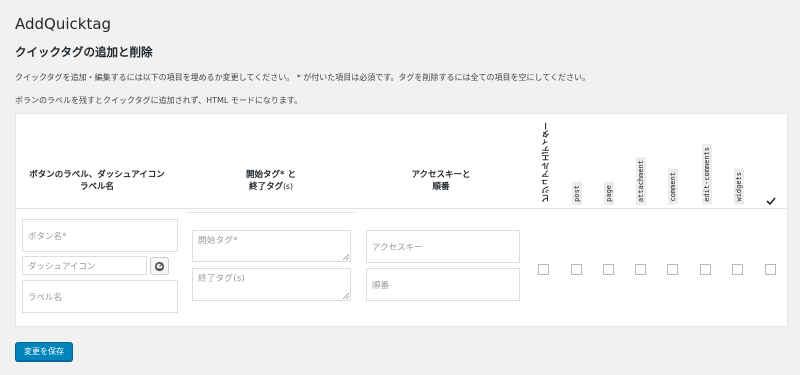  What do you see at coordinates (576, 269) in the screenshot?
I see `post-checkbox` at bounding box center [576, 269].